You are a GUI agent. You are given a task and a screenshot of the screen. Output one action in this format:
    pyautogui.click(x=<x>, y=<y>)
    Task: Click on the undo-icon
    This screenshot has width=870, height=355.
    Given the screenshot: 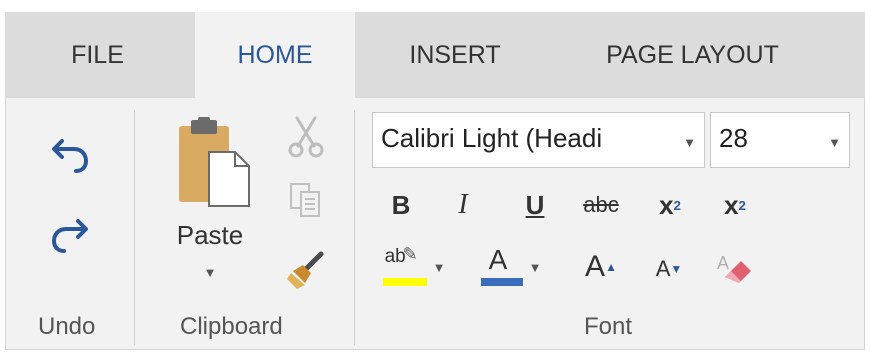 What is the action you would take?
    pyautogui.click(x=70, y=156)
    